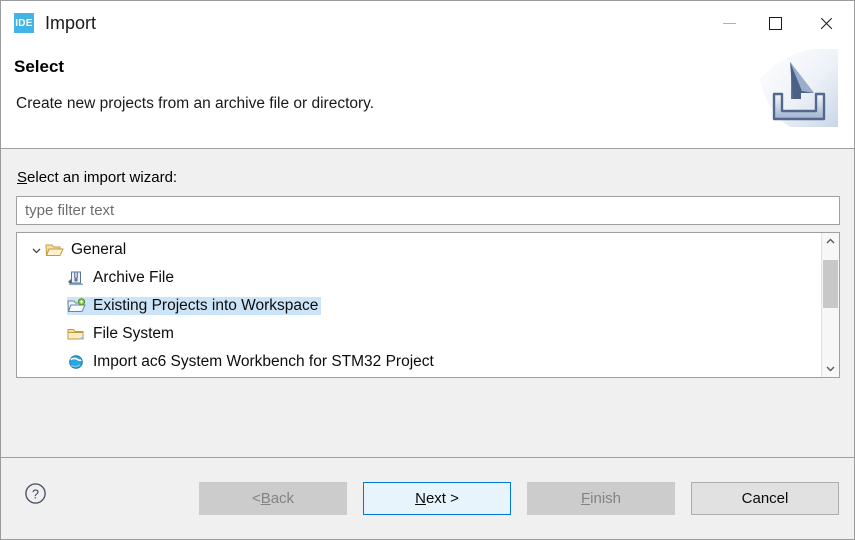 This screenshot has height=540, width=855. What do you see at coordinates (24, 23) in the screenshot?
I see `ide-app-icon: IDE` at bounding box center [24, 23].